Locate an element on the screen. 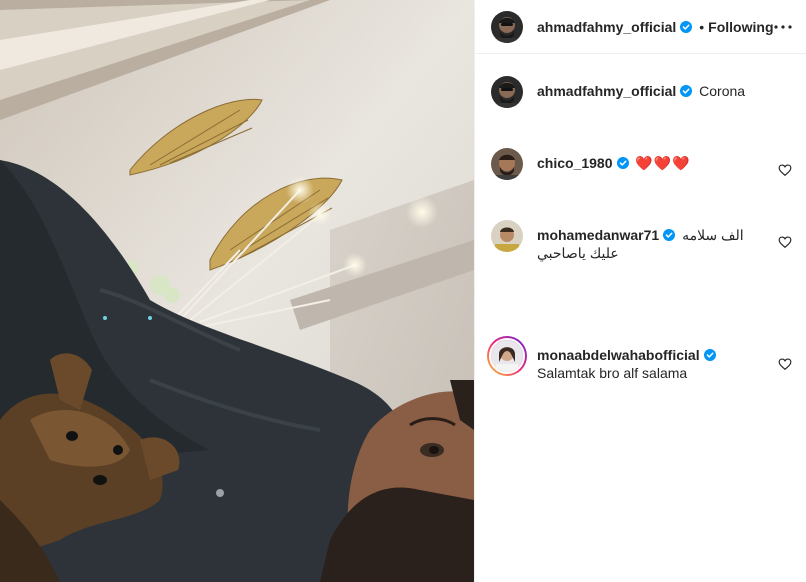 This screenshot has height=582, width=806. comment-body: mohamedanwar71 الف سلامه عليك ياصاحبي is located at coordinates (664, 241).